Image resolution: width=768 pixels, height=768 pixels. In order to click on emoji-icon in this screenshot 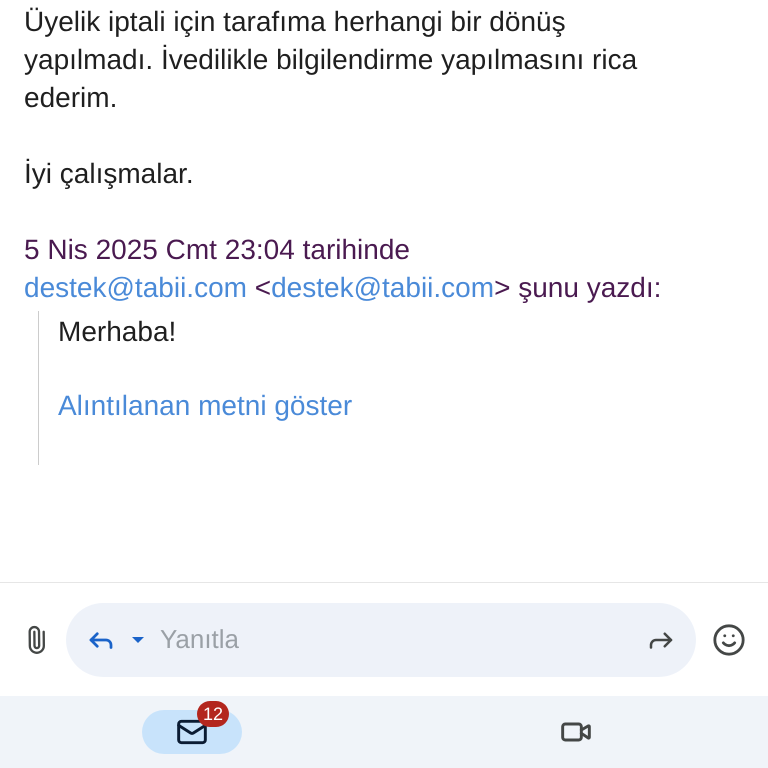, I will do `click(729, 639)`.